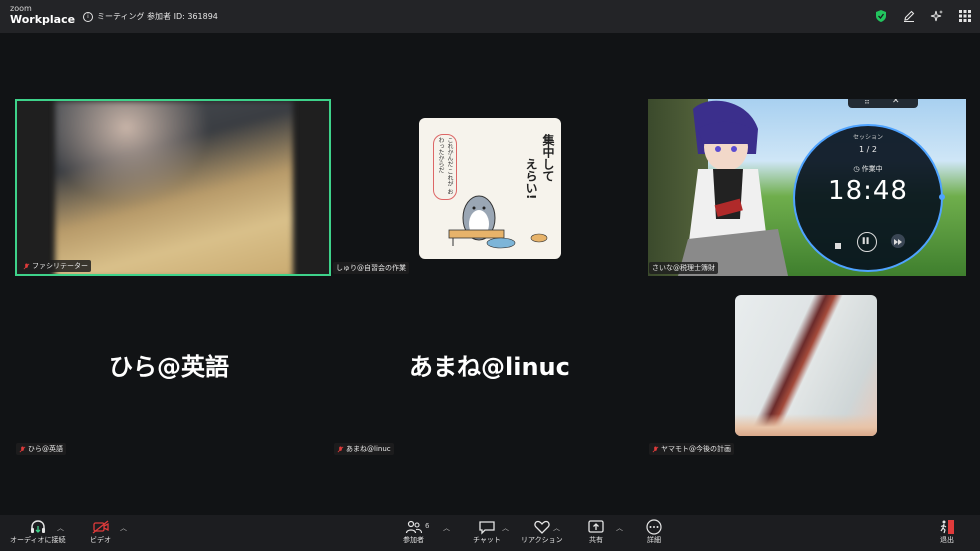 The image size is (980, 551). I want to click on participants-icon, so click(413, 527).